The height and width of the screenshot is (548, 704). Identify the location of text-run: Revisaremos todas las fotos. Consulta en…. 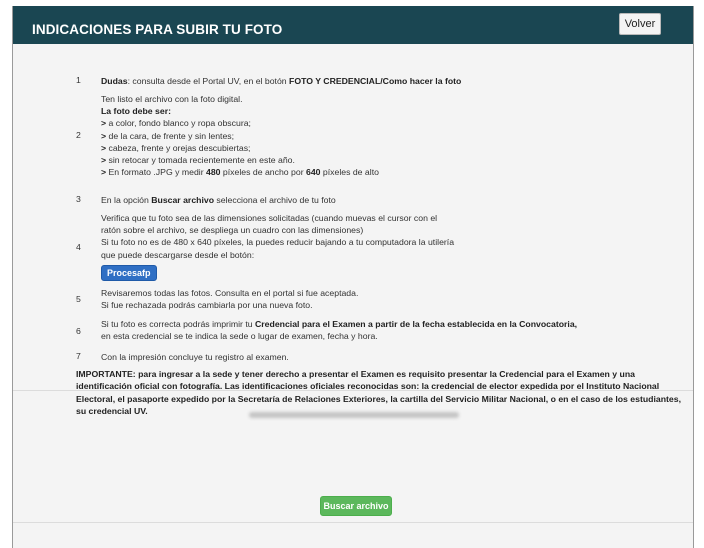
(230, 293).